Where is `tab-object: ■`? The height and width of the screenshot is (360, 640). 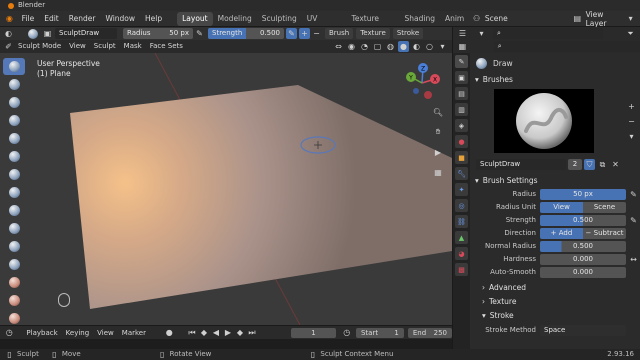 tab-object: ■ is located at coordinates (461, 157).